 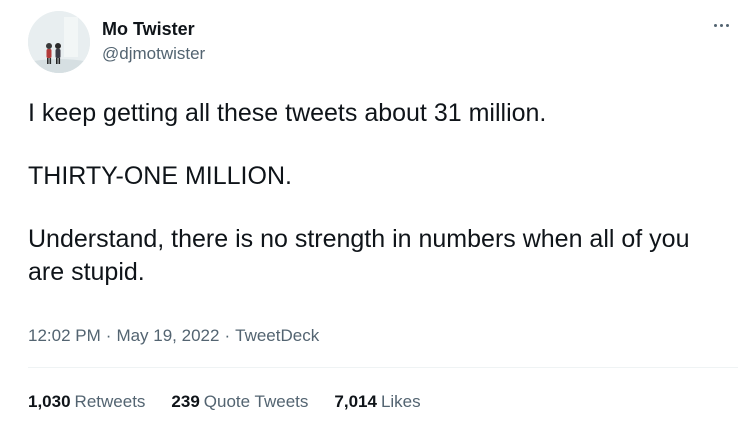 I want to click on tweet-source: TweetDeck, so click(x=277, y=335).